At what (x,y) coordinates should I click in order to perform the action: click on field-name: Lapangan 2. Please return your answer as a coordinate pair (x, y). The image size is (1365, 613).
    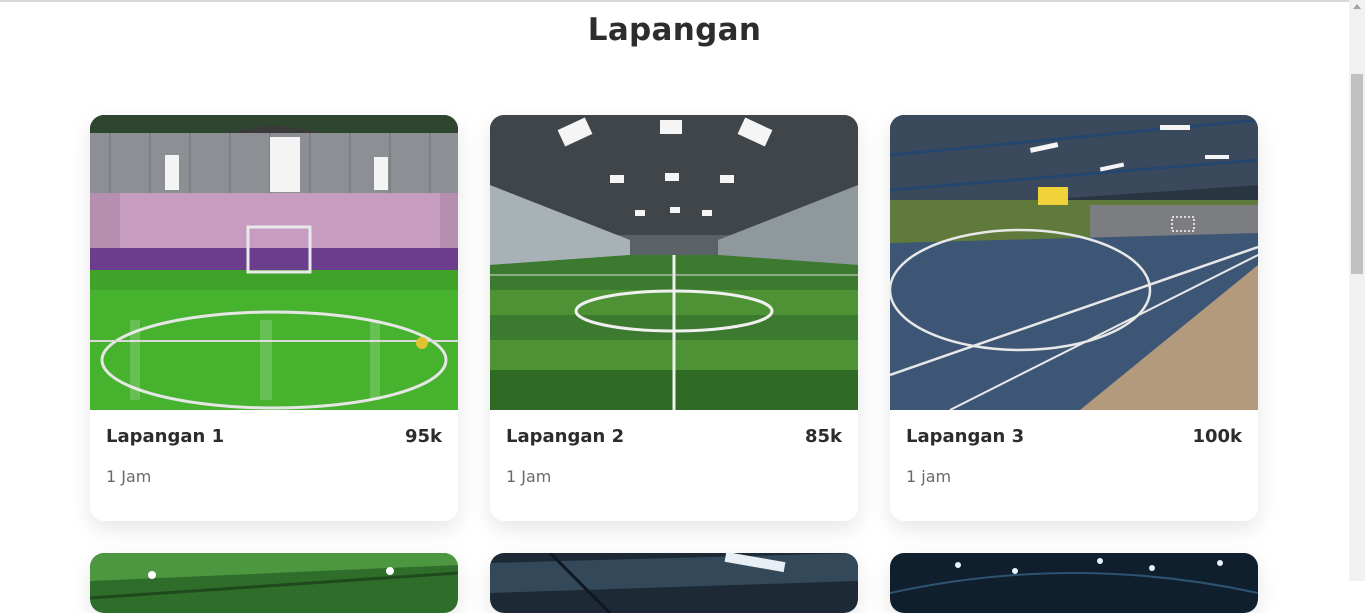
    Looking at the image, I should click on (565, 436).